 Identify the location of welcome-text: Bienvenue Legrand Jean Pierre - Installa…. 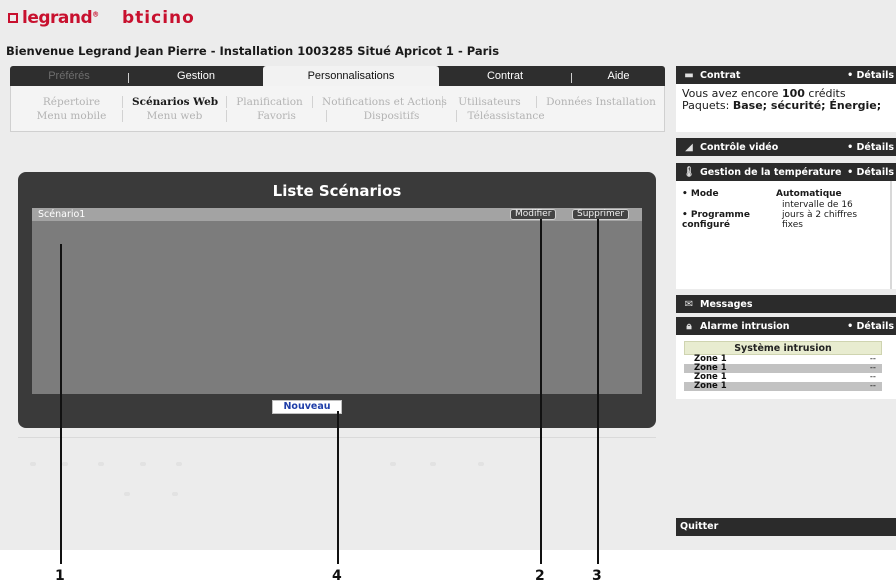
(253, 51).